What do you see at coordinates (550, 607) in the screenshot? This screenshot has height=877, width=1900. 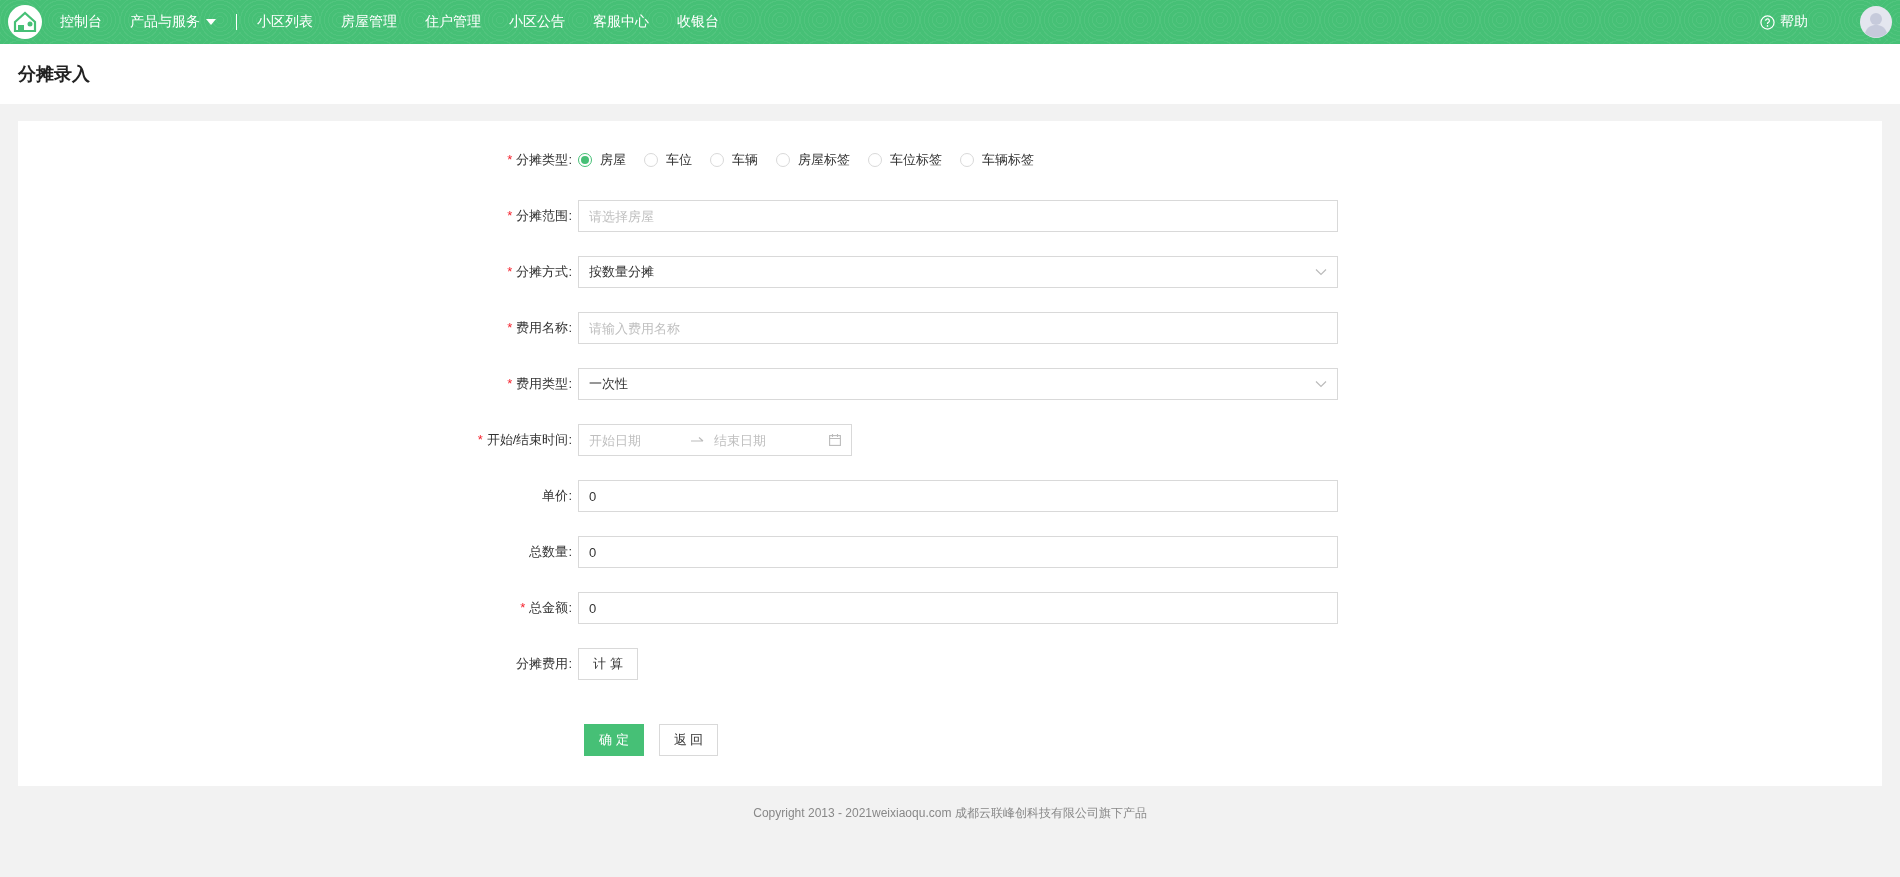 I see `field-label: 总金额:` at bounding box center [550, 607].